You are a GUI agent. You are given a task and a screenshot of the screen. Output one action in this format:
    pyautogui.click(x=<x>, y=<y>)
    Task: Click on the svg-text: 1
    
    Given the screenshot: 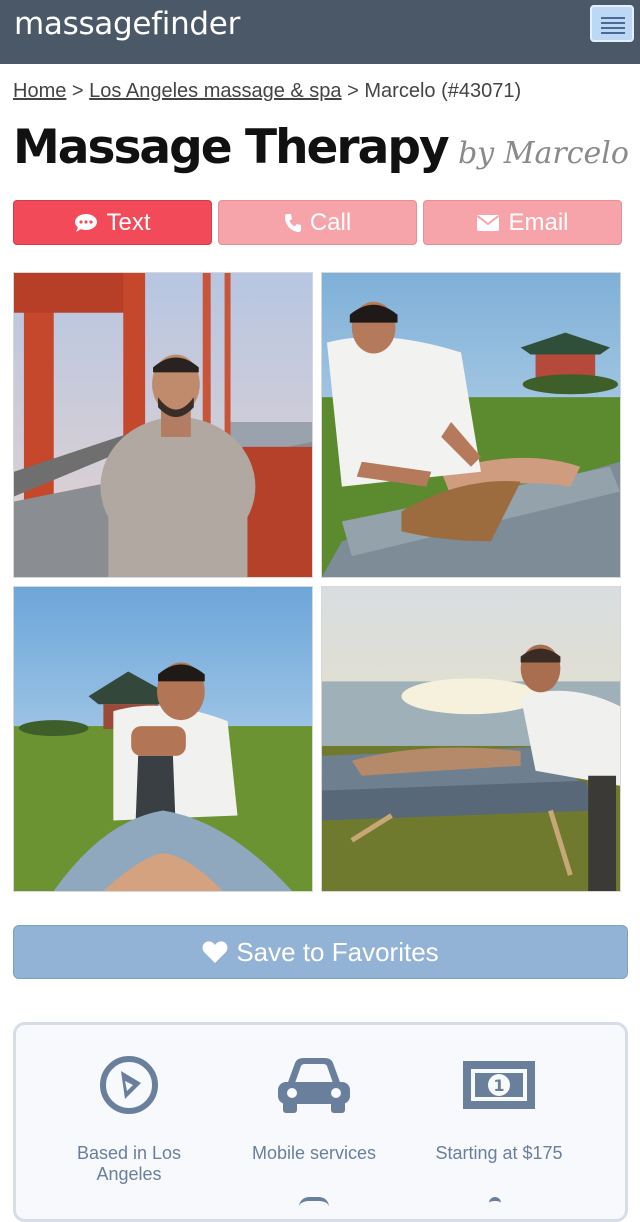 What is the action you would take?
    pyautogui.click(x=498, y=1085)
    